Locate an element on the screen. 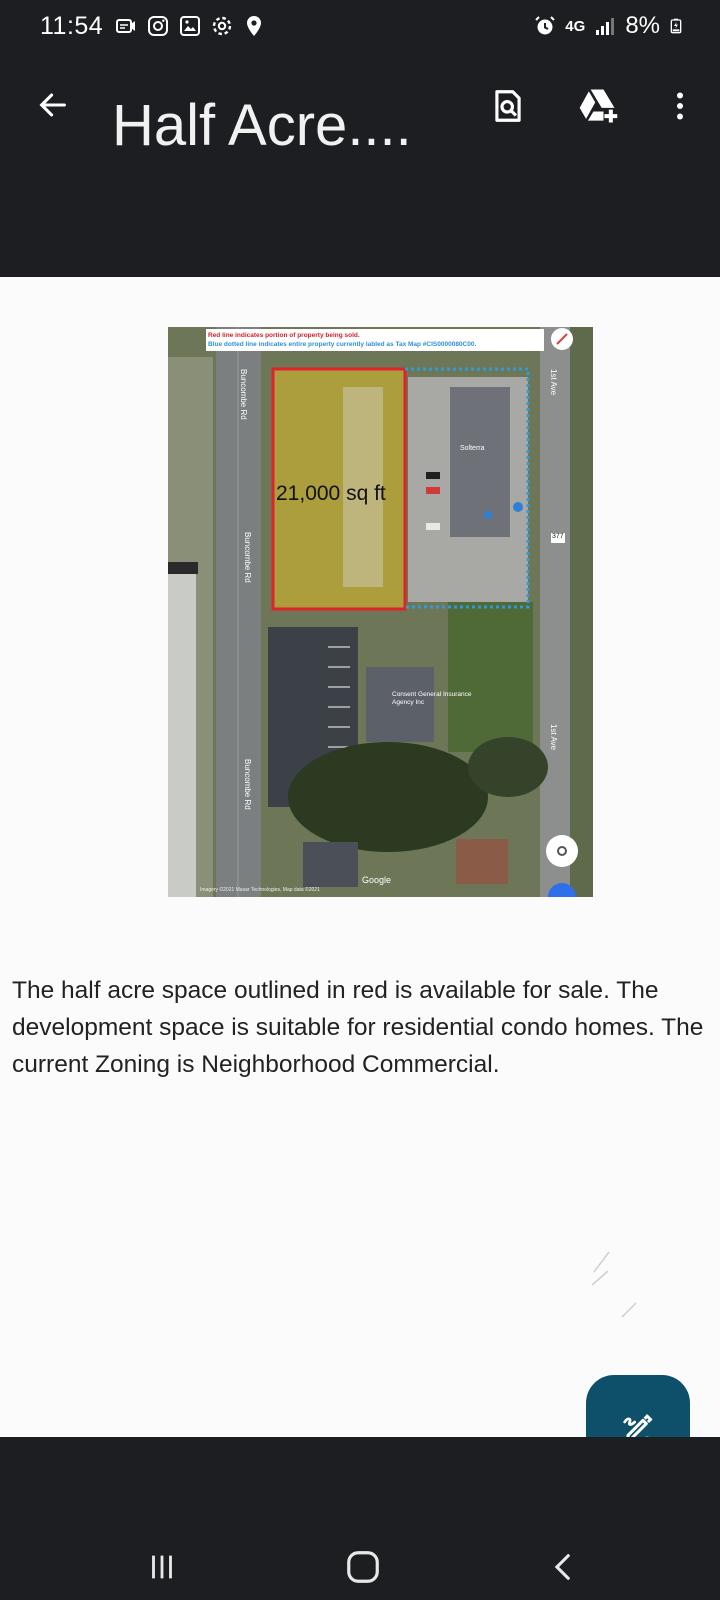 The width and height of the screenshot is (720, 1600). battery-icon is located at coordinates (676, 26).